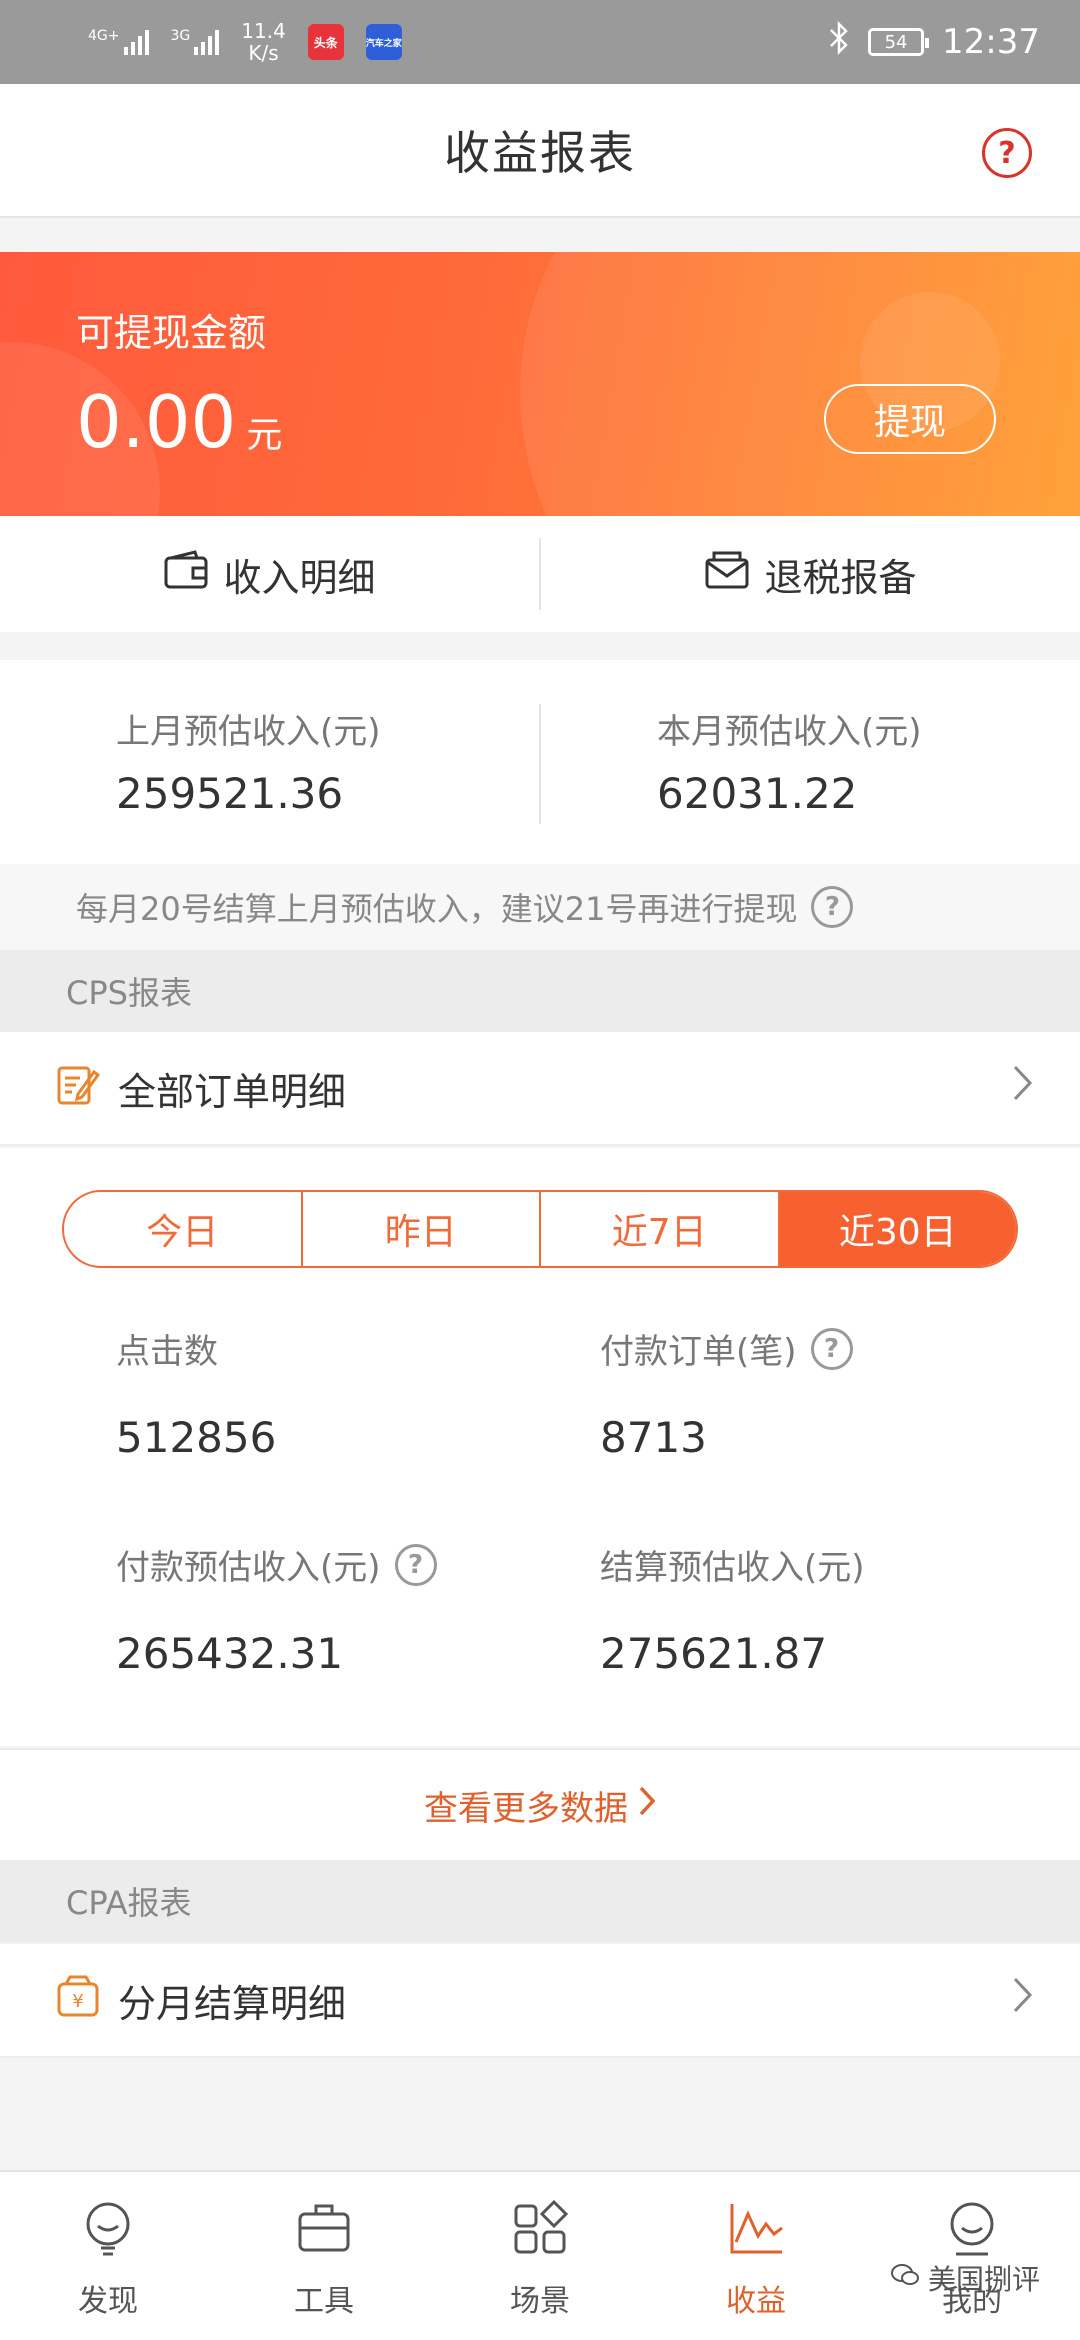 This screenshot has width=1080, height=2340. I want to click on chart-icon, so click(756, 2232).